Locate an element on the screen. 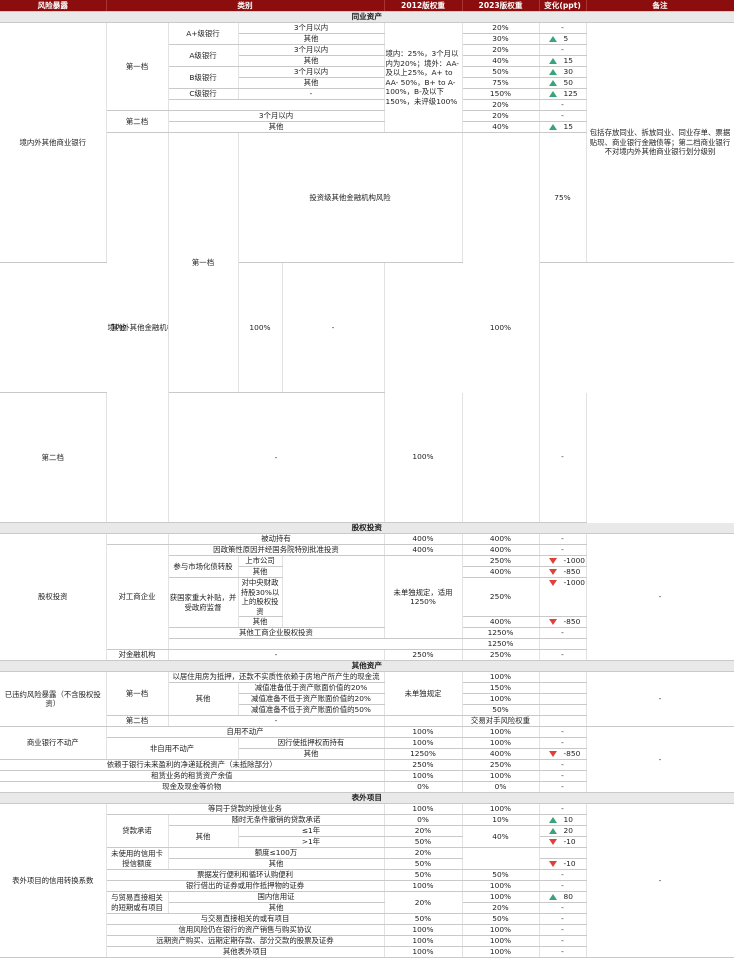 The width and height of the screenshot is (734, 958). table-cell: 现金及现金等价物 is located at coordinates (192, 787).